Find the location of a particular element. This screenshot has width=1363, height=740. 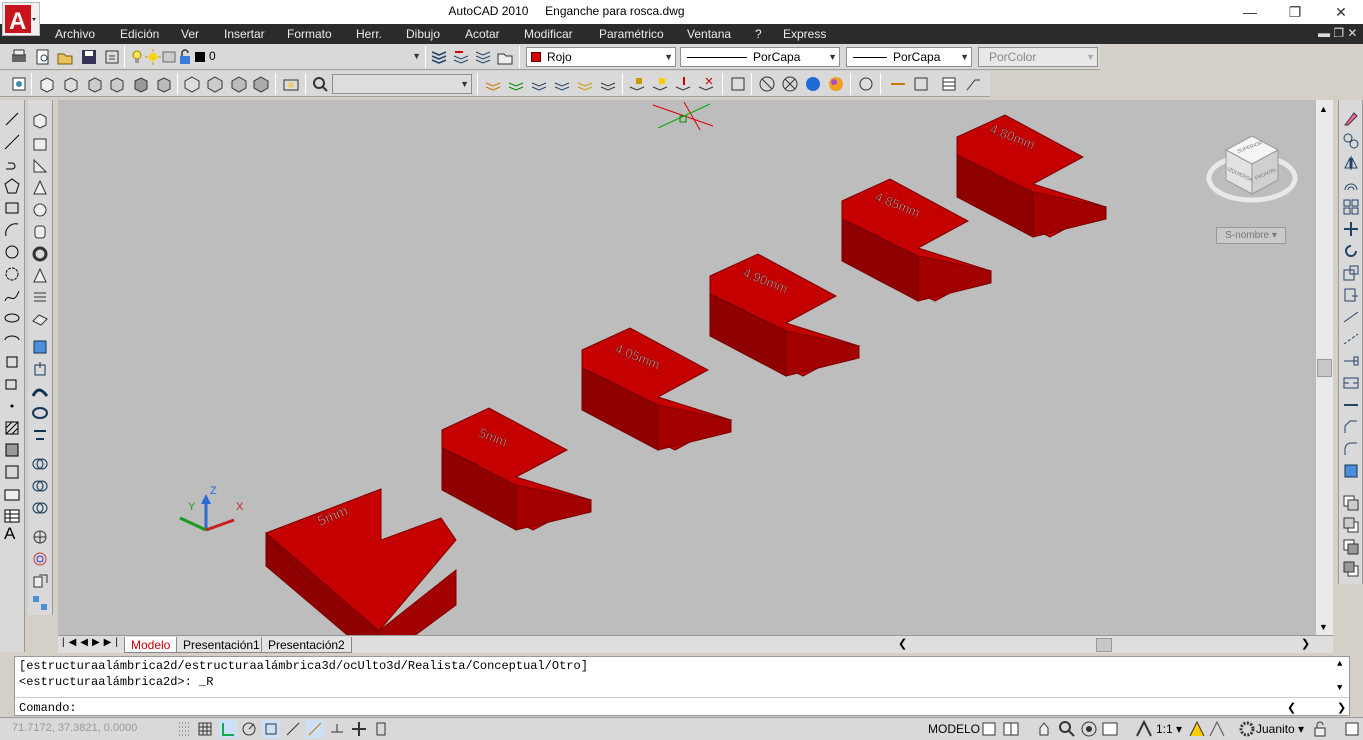

break-point-icon is located at coordinates (1351, 361).